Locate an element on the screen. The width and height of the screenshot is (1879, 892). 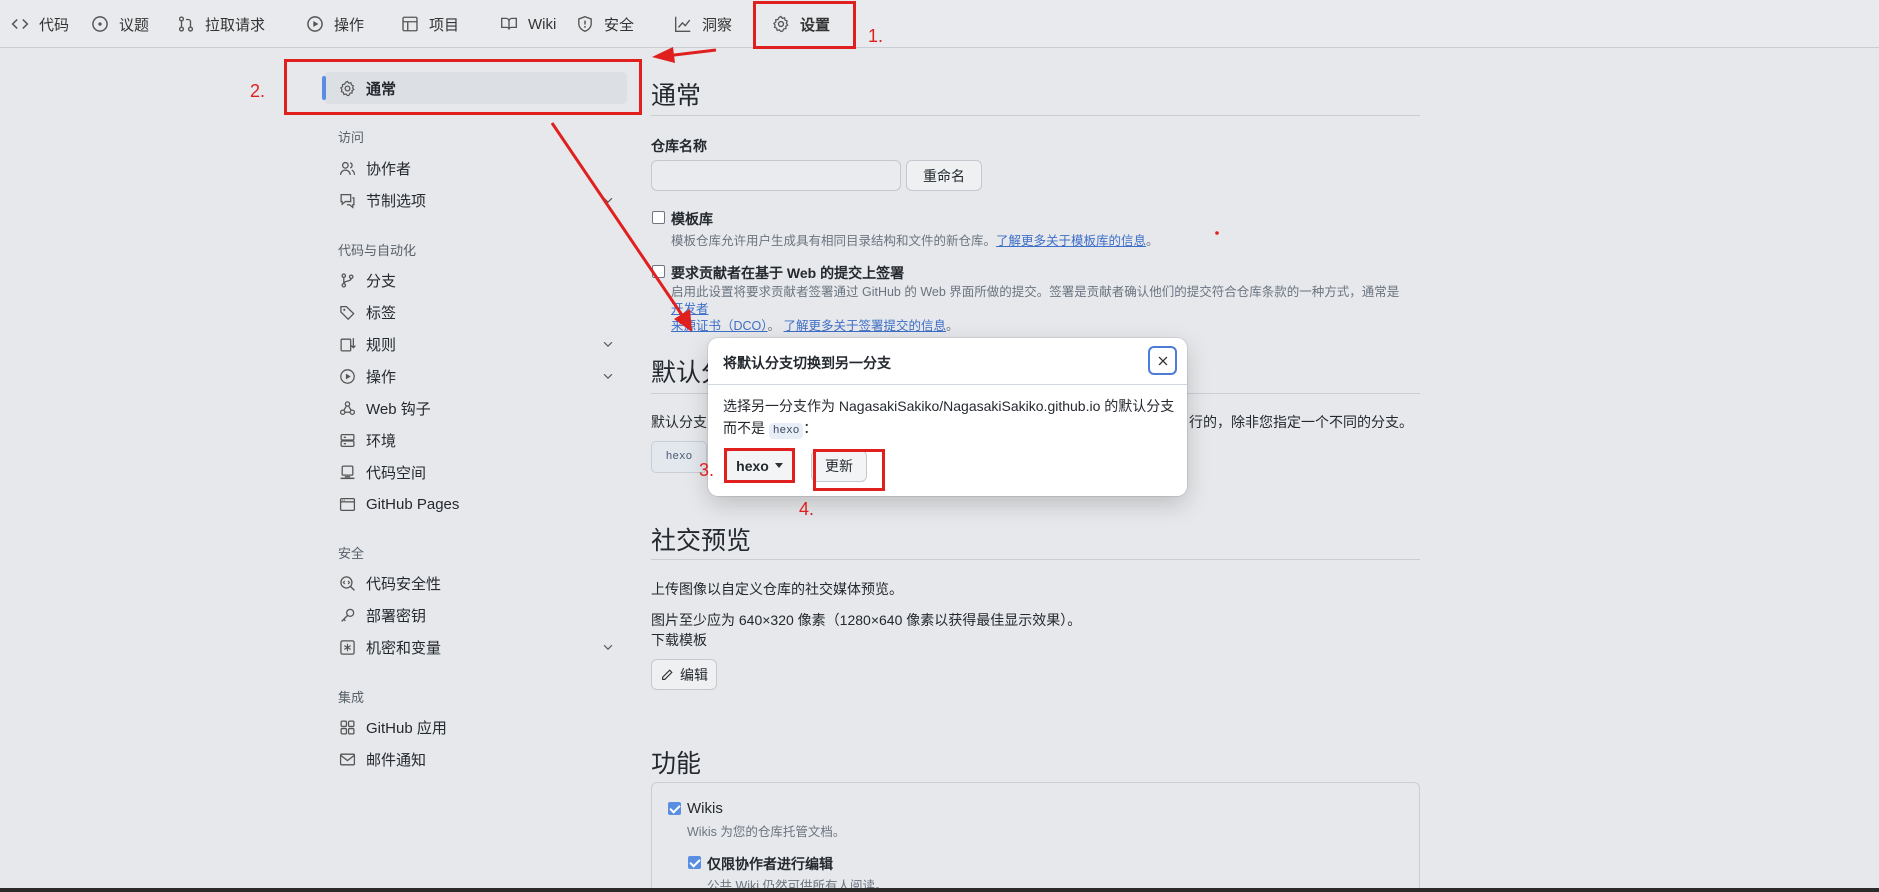
dialog-divider is located at coordinates (947, 384).